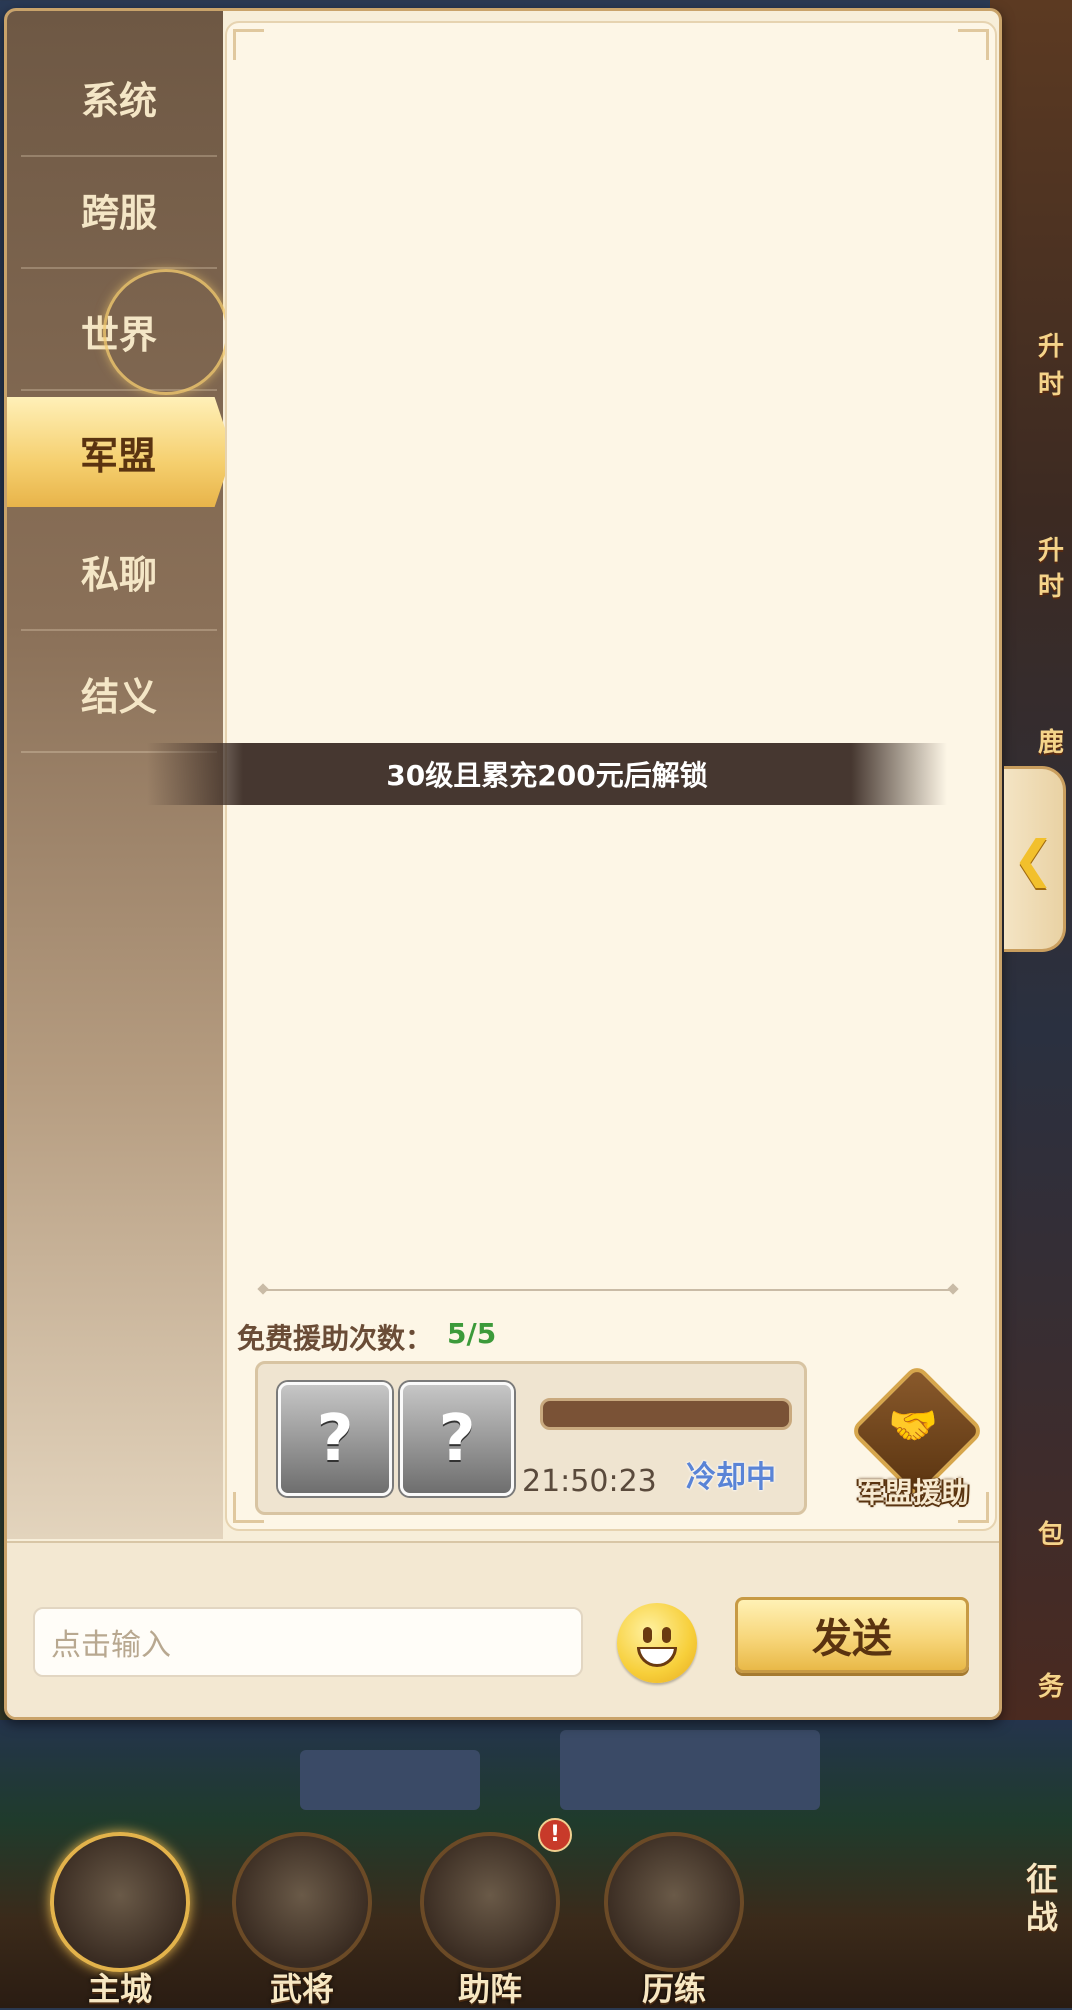 This screenshot has width=1072, height=2010. What do you see at coordinates (531, 1438) in the screenshot?
I see `aid-request-box: ? ? 21:50:23 冷却中` at bounding box center [531, 1438].